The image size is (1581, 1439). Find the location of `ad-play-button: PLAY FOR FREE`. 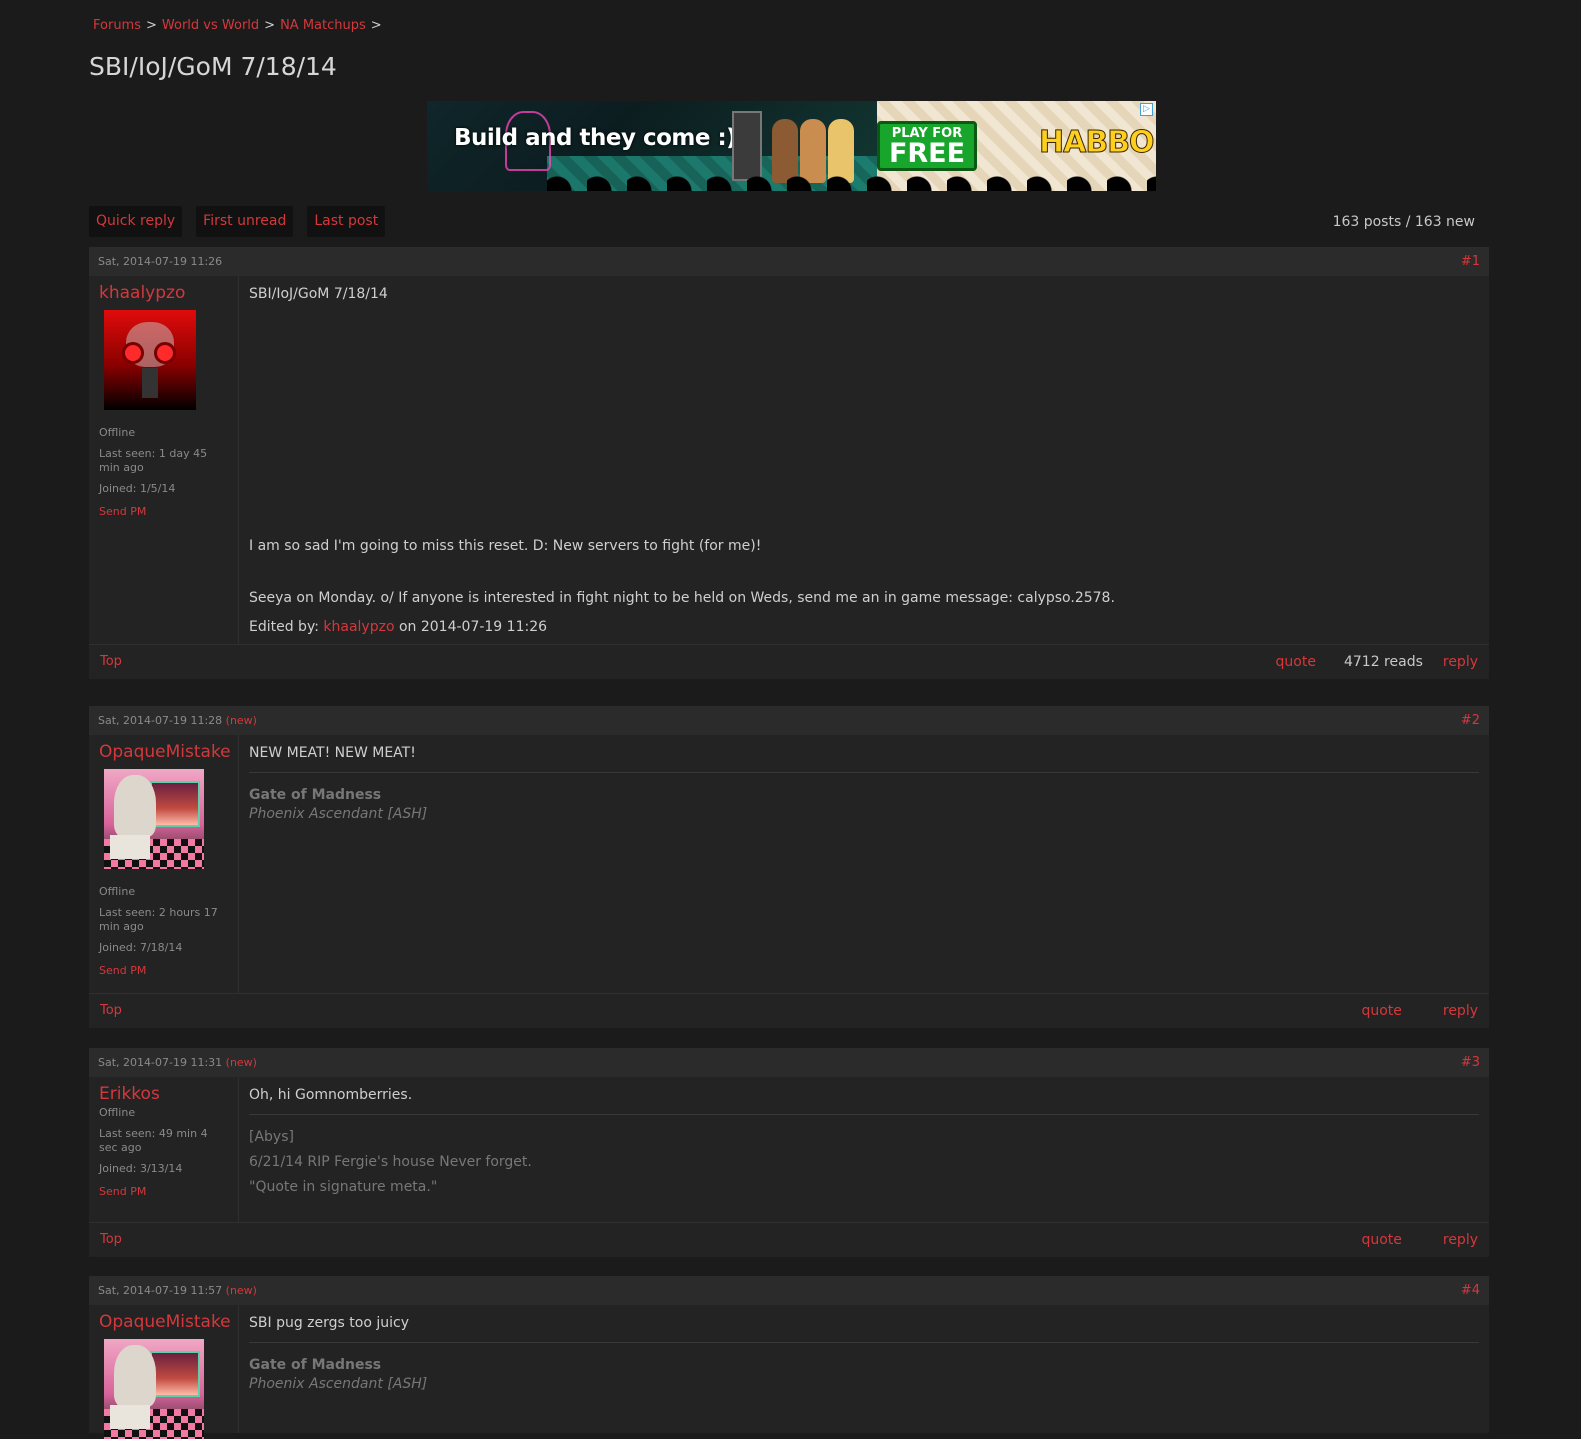

ad-play-button: PLAY FOR FREE is located at coordinates (927, 146).